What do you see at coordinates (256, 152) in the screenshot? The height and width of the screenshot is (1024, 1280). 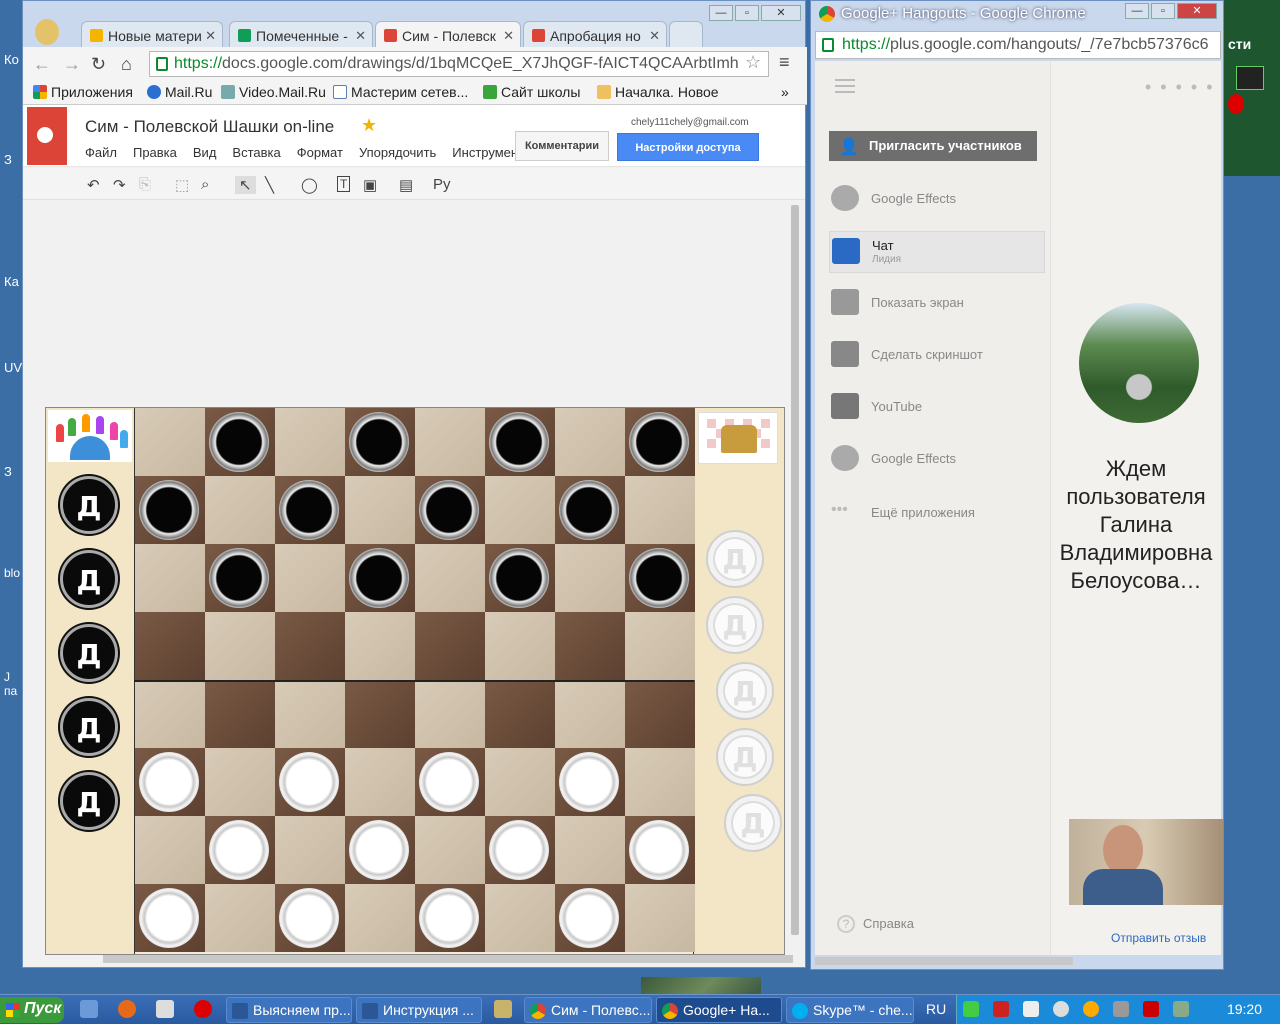 I see `menu-insert: Вставка` at bounding box center [256, 152].